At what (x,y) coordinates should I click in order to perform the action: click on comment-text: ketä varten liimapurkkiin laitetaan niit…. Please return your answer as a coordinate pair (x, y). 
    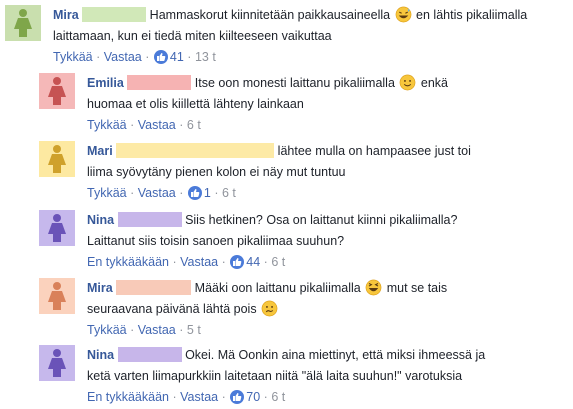
    Looking at the image, I should click on (275, 376).